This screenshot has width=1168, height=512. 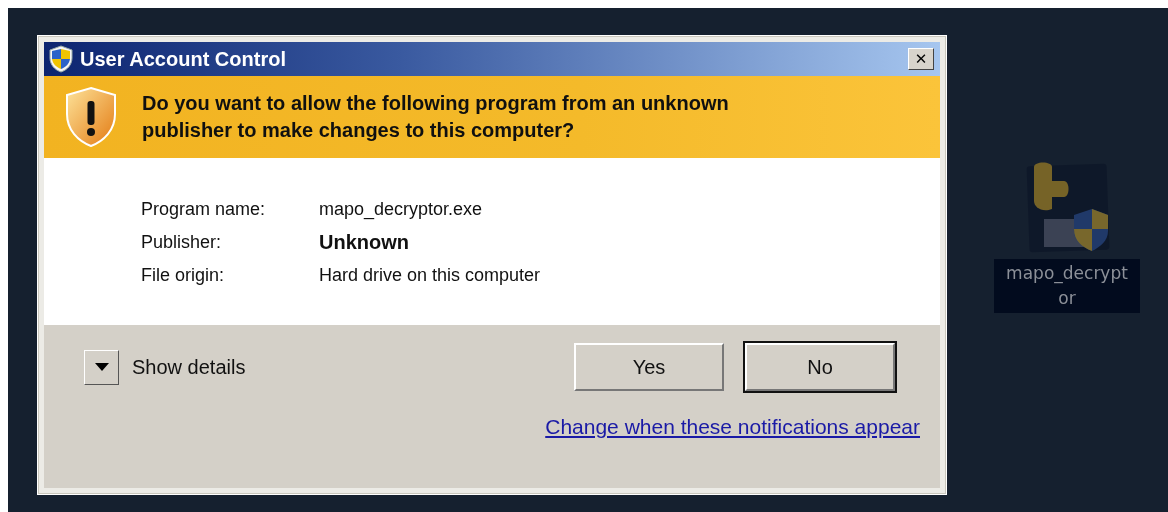 What do you see at coordinates (649, 367) in the screenshot?
I see `yes-button: Yes` at bounding box center [649, 367].